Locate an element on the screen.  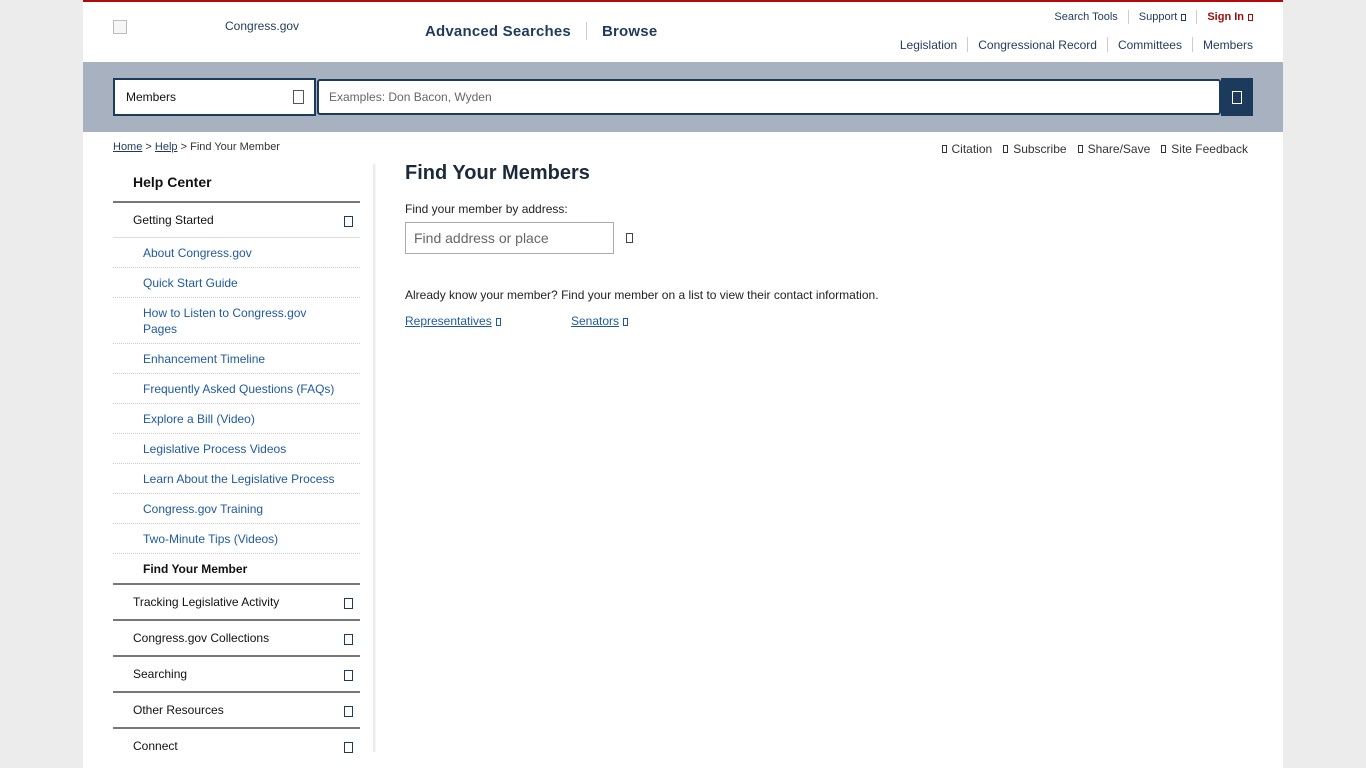
dropdown-icon is located at coordinates (298, 97).